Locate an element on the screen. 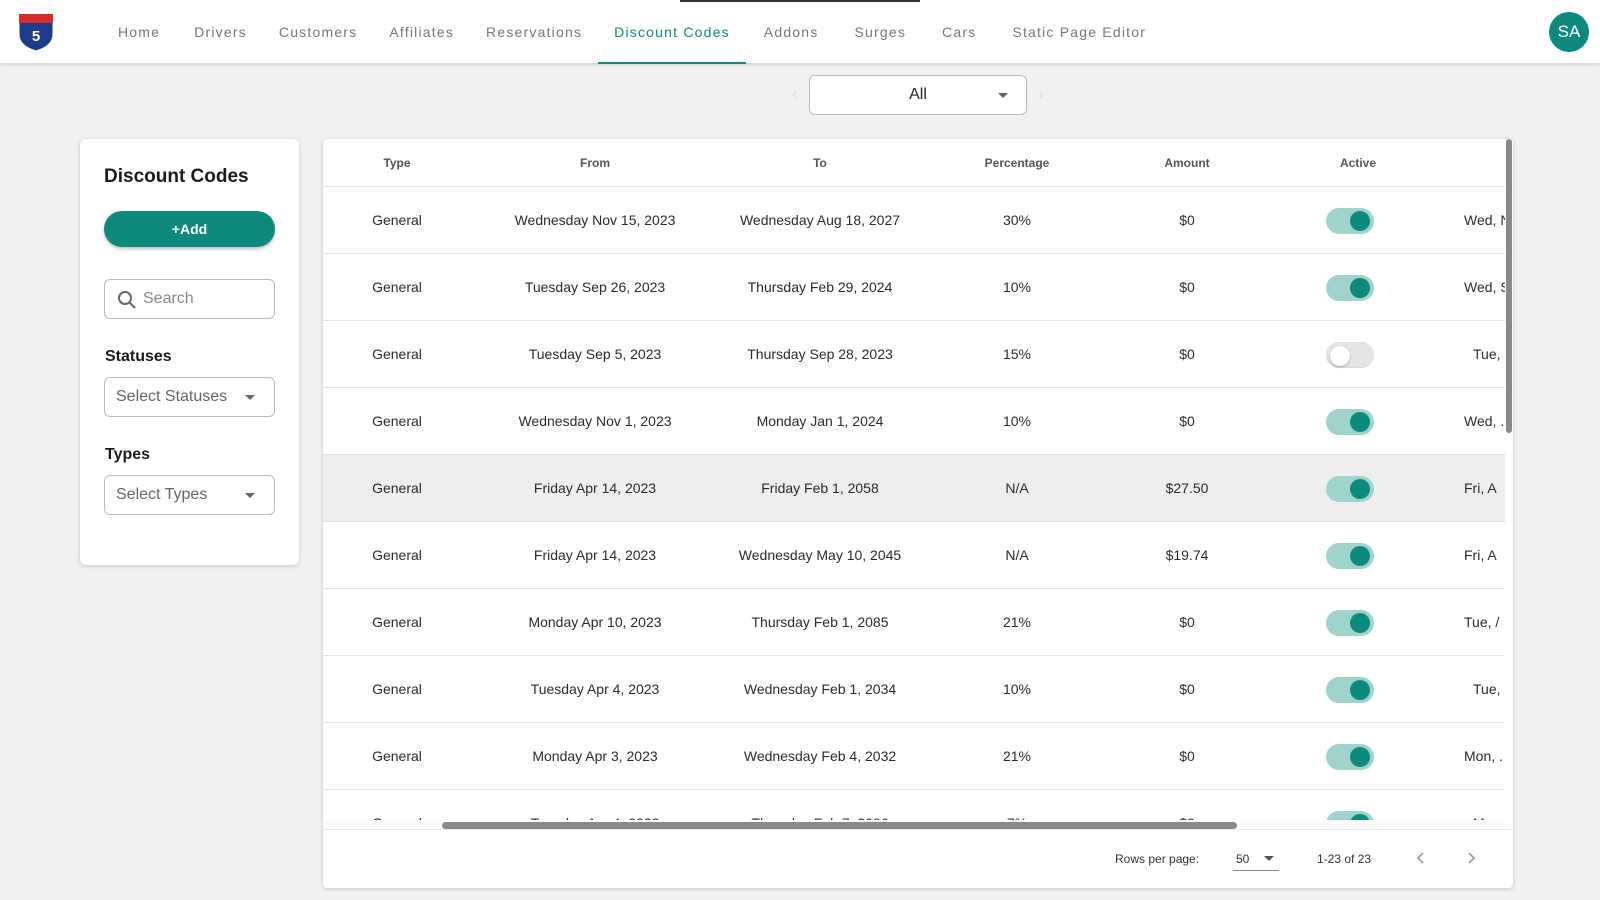 This screenshot has height=900, width=1600. nav-item-surges: Surges is located at coordinates (880, 32).